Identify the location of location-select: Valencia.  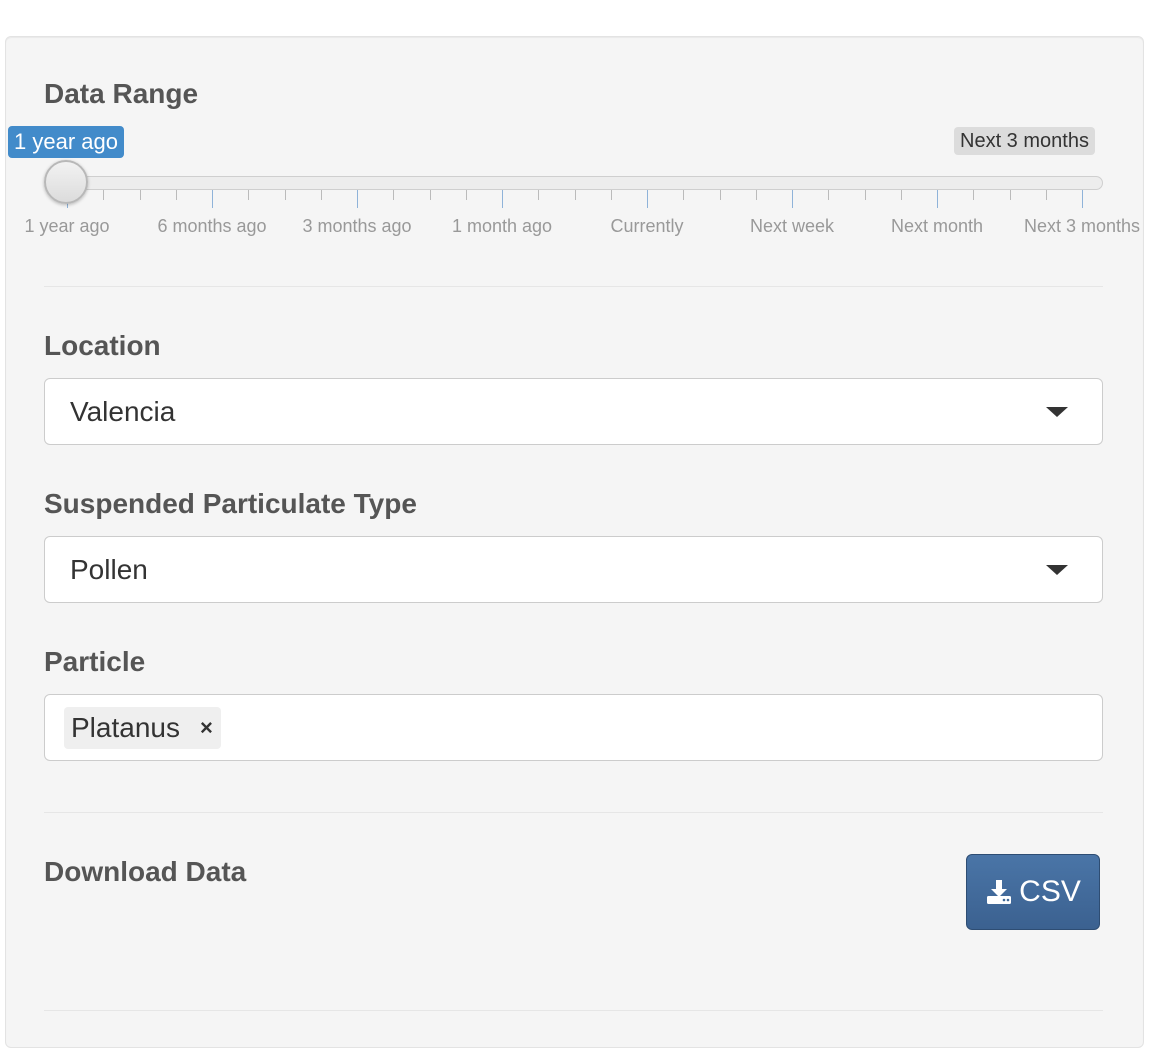
(573, 411).